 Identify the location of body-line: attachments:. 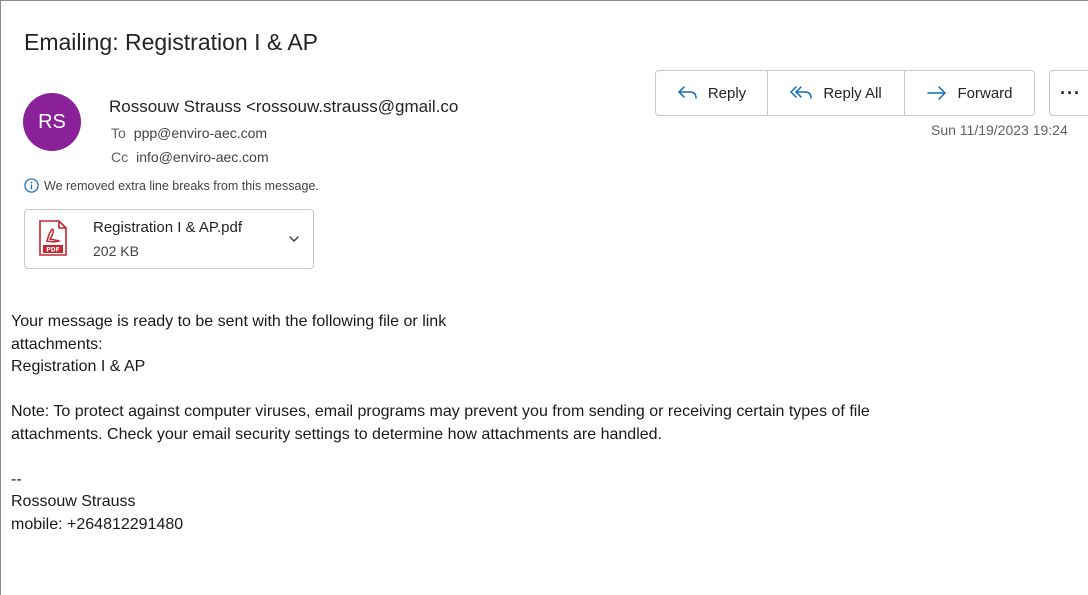
(57, 344).